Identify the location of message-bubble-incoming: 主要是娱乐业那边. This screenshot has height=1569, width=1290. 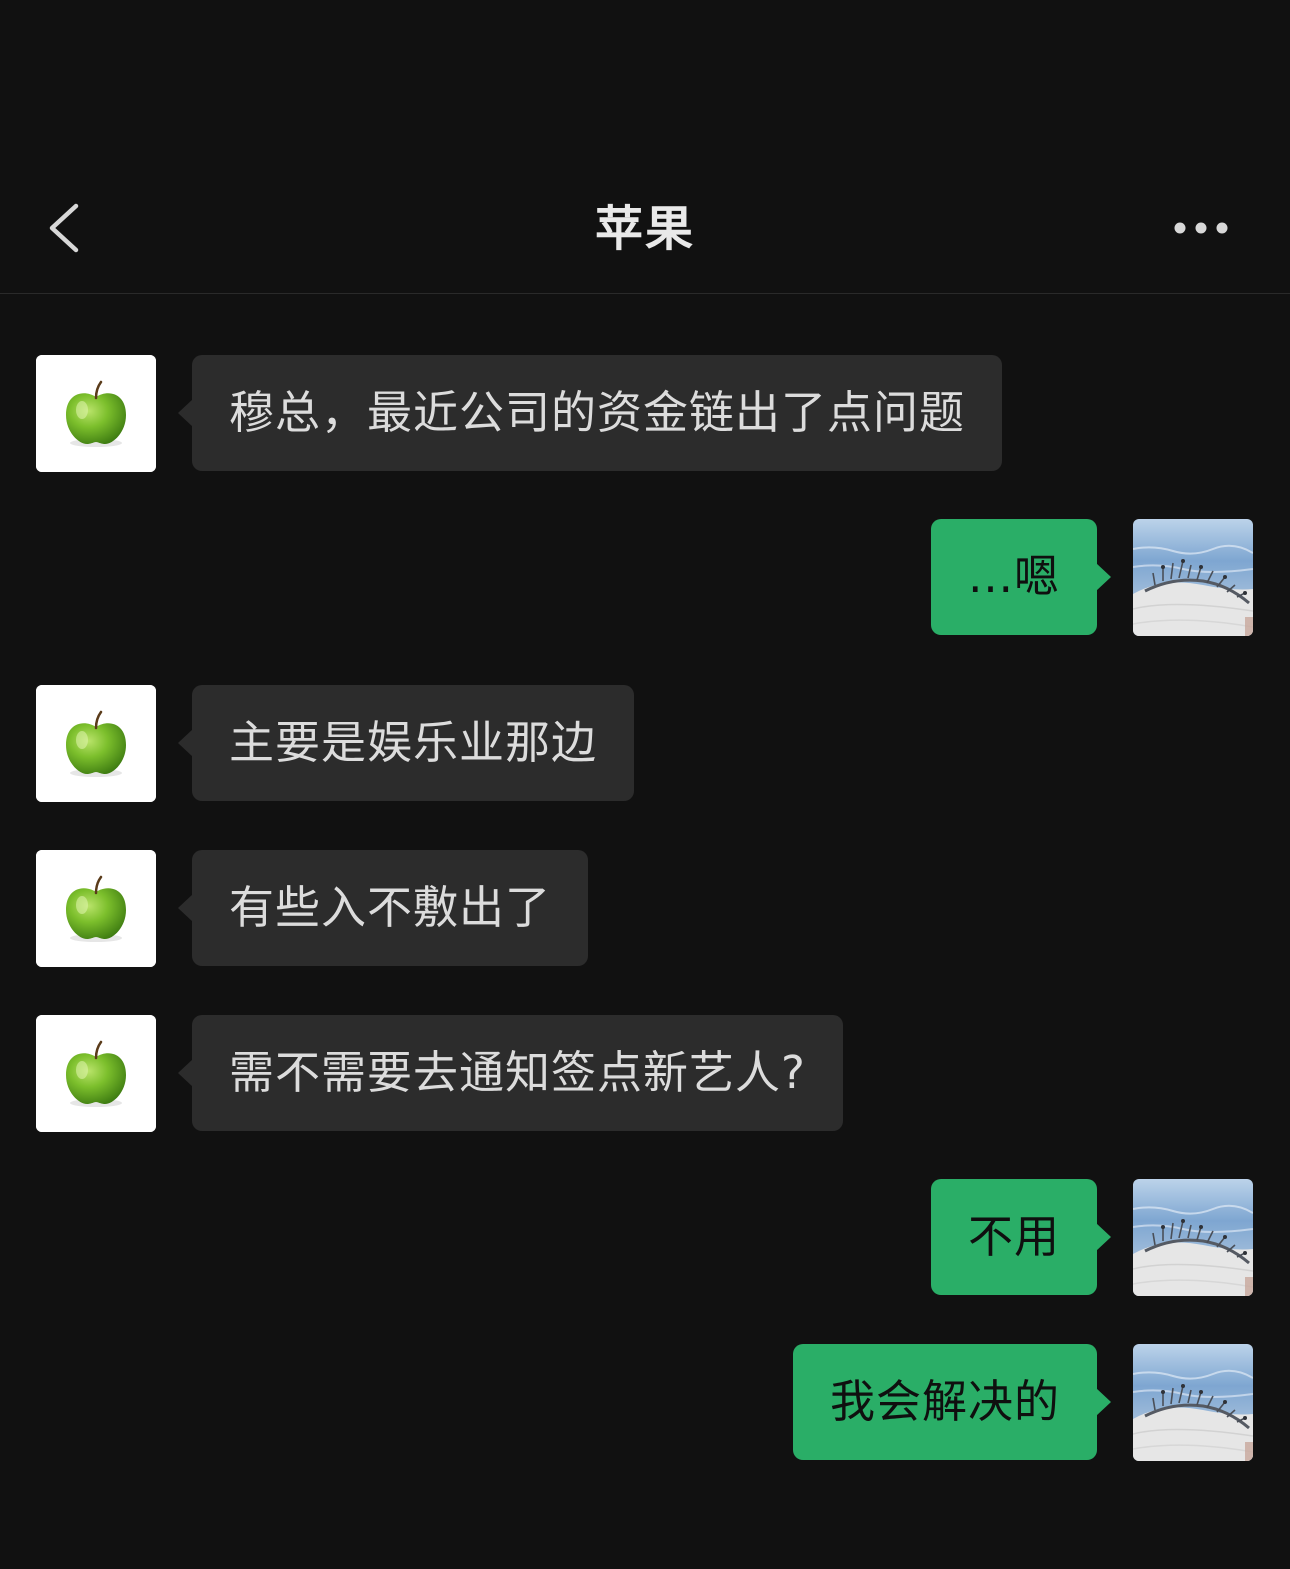
(406, 743).